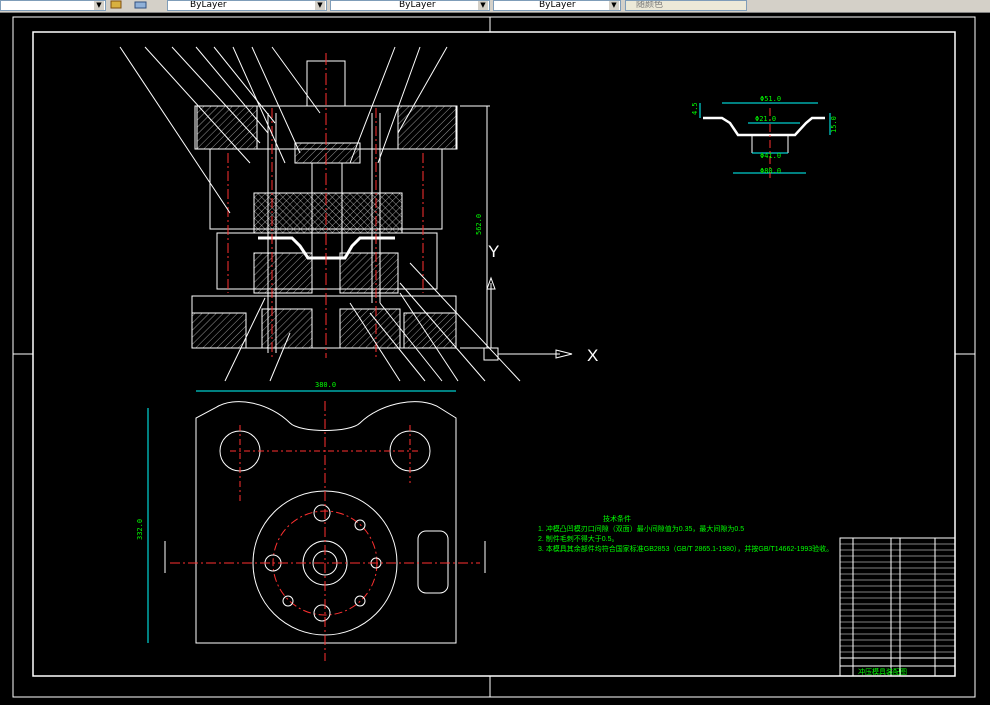 The height and width of the screenshot is (705, 990). What do you see at coordinates (417, 5) in the screenshot?
I see `linetype-value: ByLayer` at bounding box center [417, 5].